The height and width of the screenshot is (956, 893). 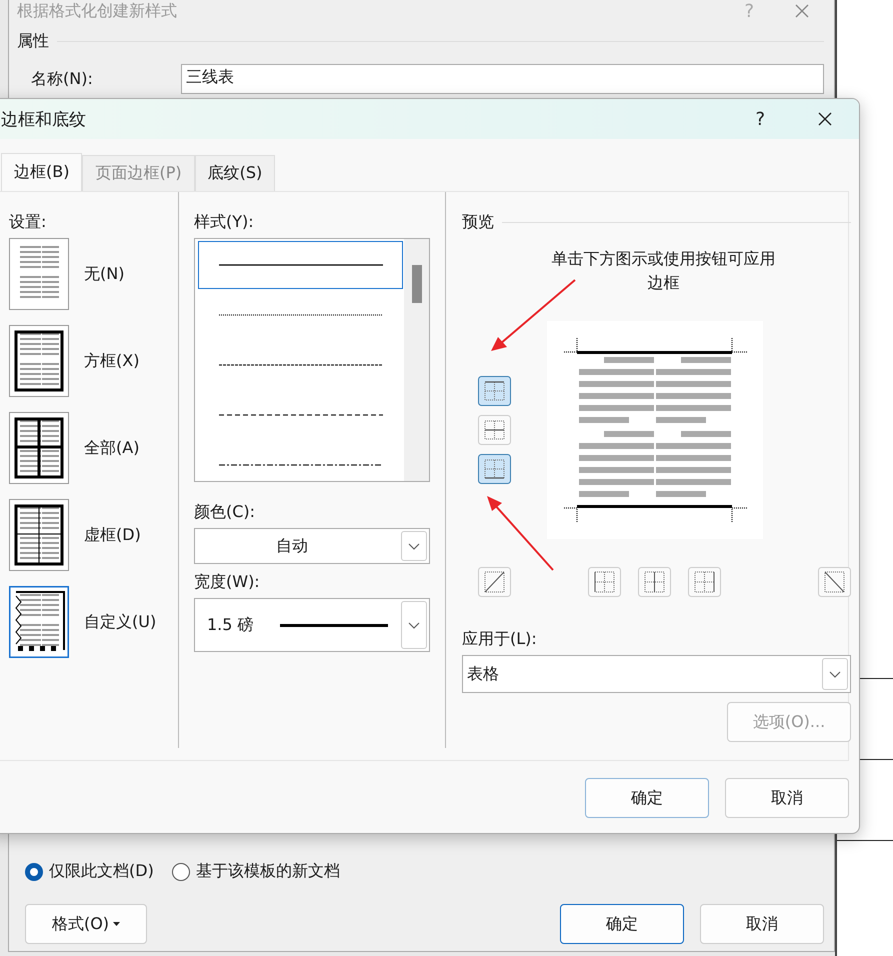 What do you see at coordinates (312, 360) in the screenshot?
I see `line-style-list` at bounding box center [312, 360].